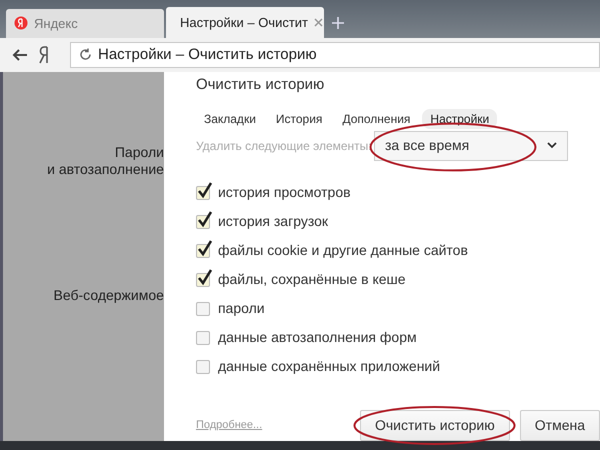 Image resolution: width=600 pixels, height=450 pixels. I want to click on browser-tab: Настройки – Очистит, so click(245, 22).